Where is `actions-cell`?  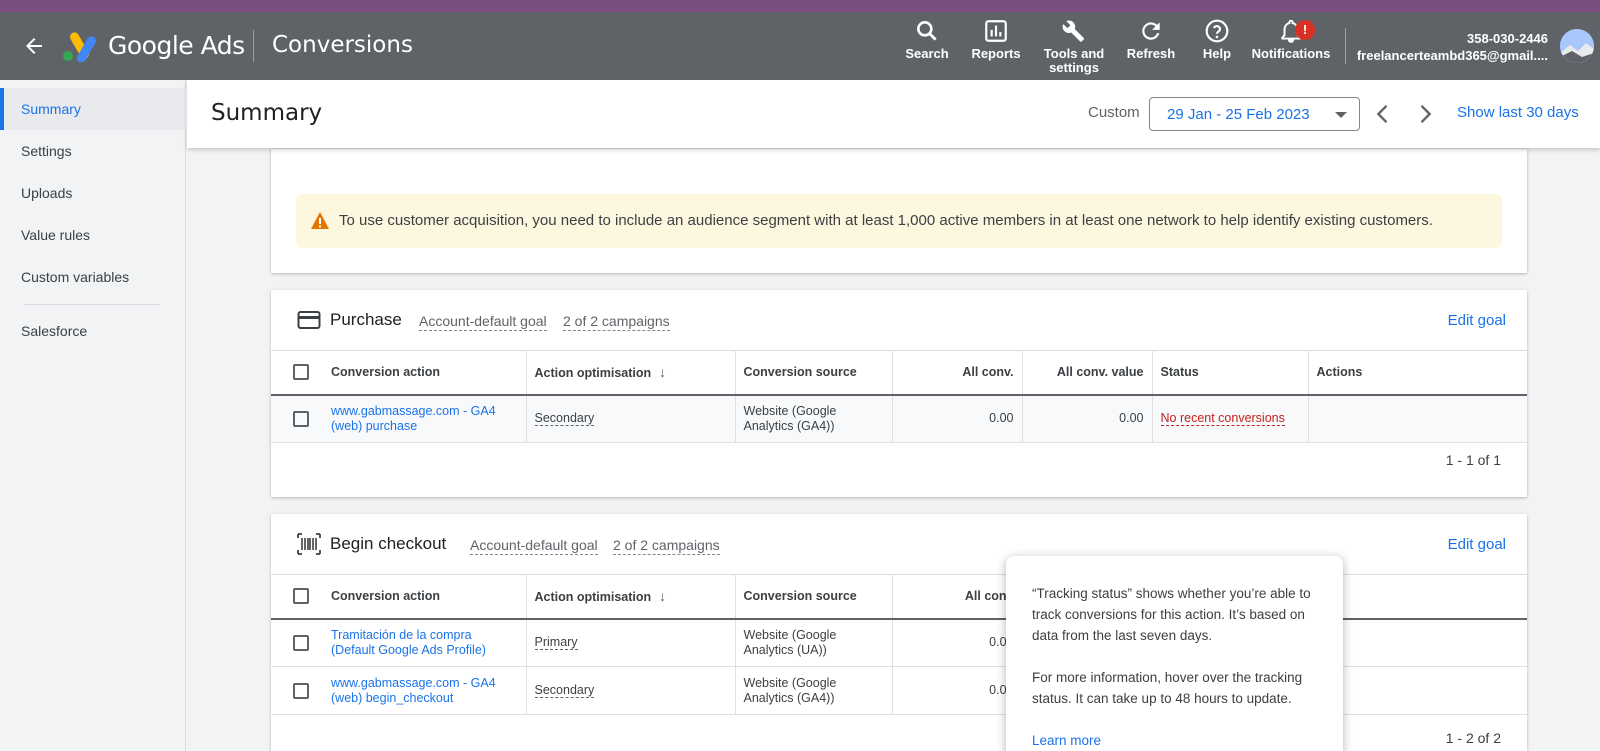
actions-cell is located at coordinates (1417, 418).